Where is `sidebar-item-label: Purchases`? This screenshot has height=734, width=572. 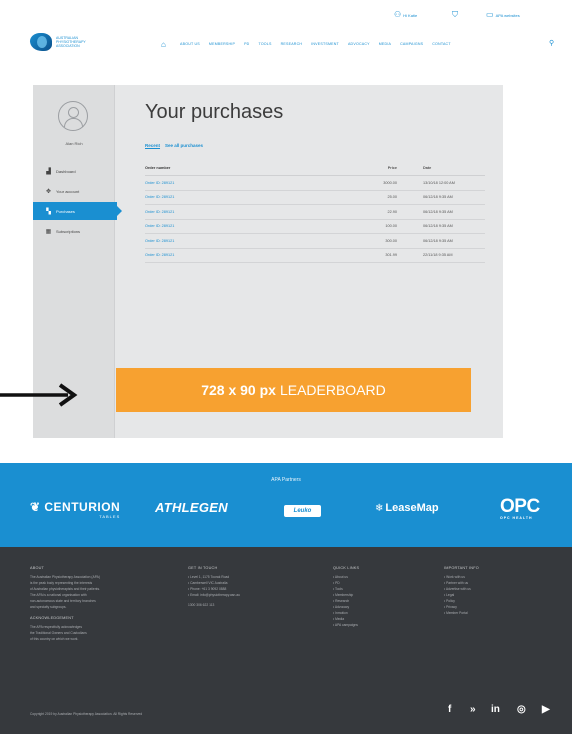
sidebar-item-label: Purchases is located at coordinates (65, 211).